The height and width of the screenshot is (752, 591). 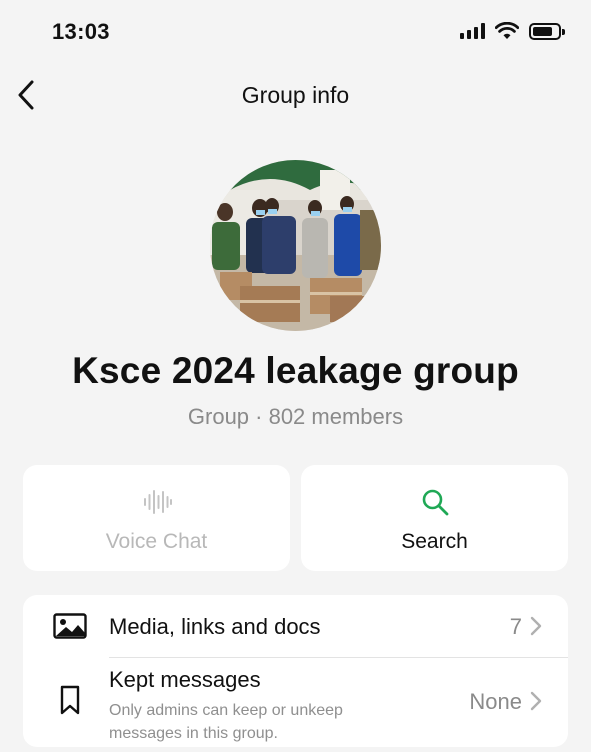 I want to click on media-count: 7, so click(x=515, y=626).